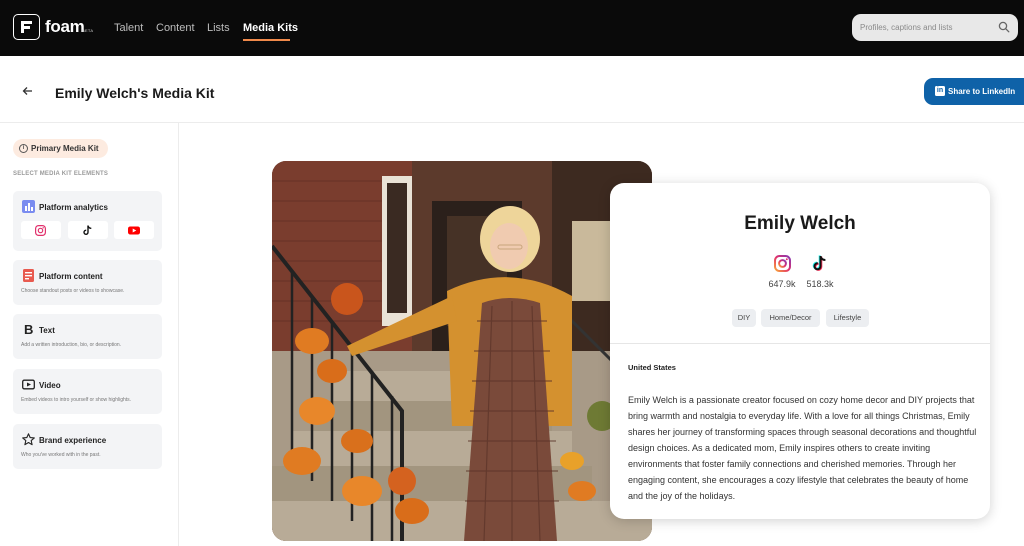 Image resolution: width=1024 pixels, height=546 pixels. I want to click on tag-diy: DIY, so click(744, 318).